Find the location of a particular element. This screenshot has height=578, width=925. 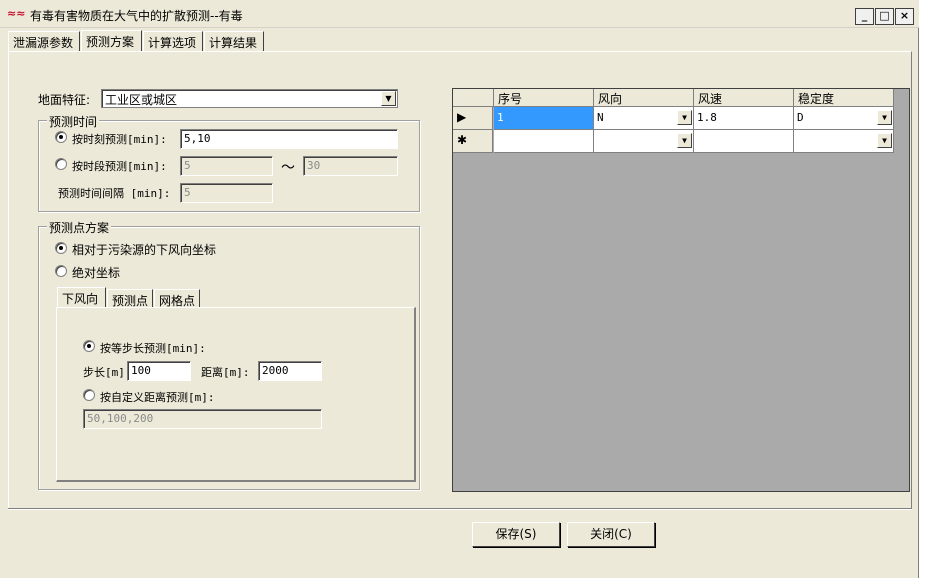

minimize-button: _ is located at coordinates (864, 16).